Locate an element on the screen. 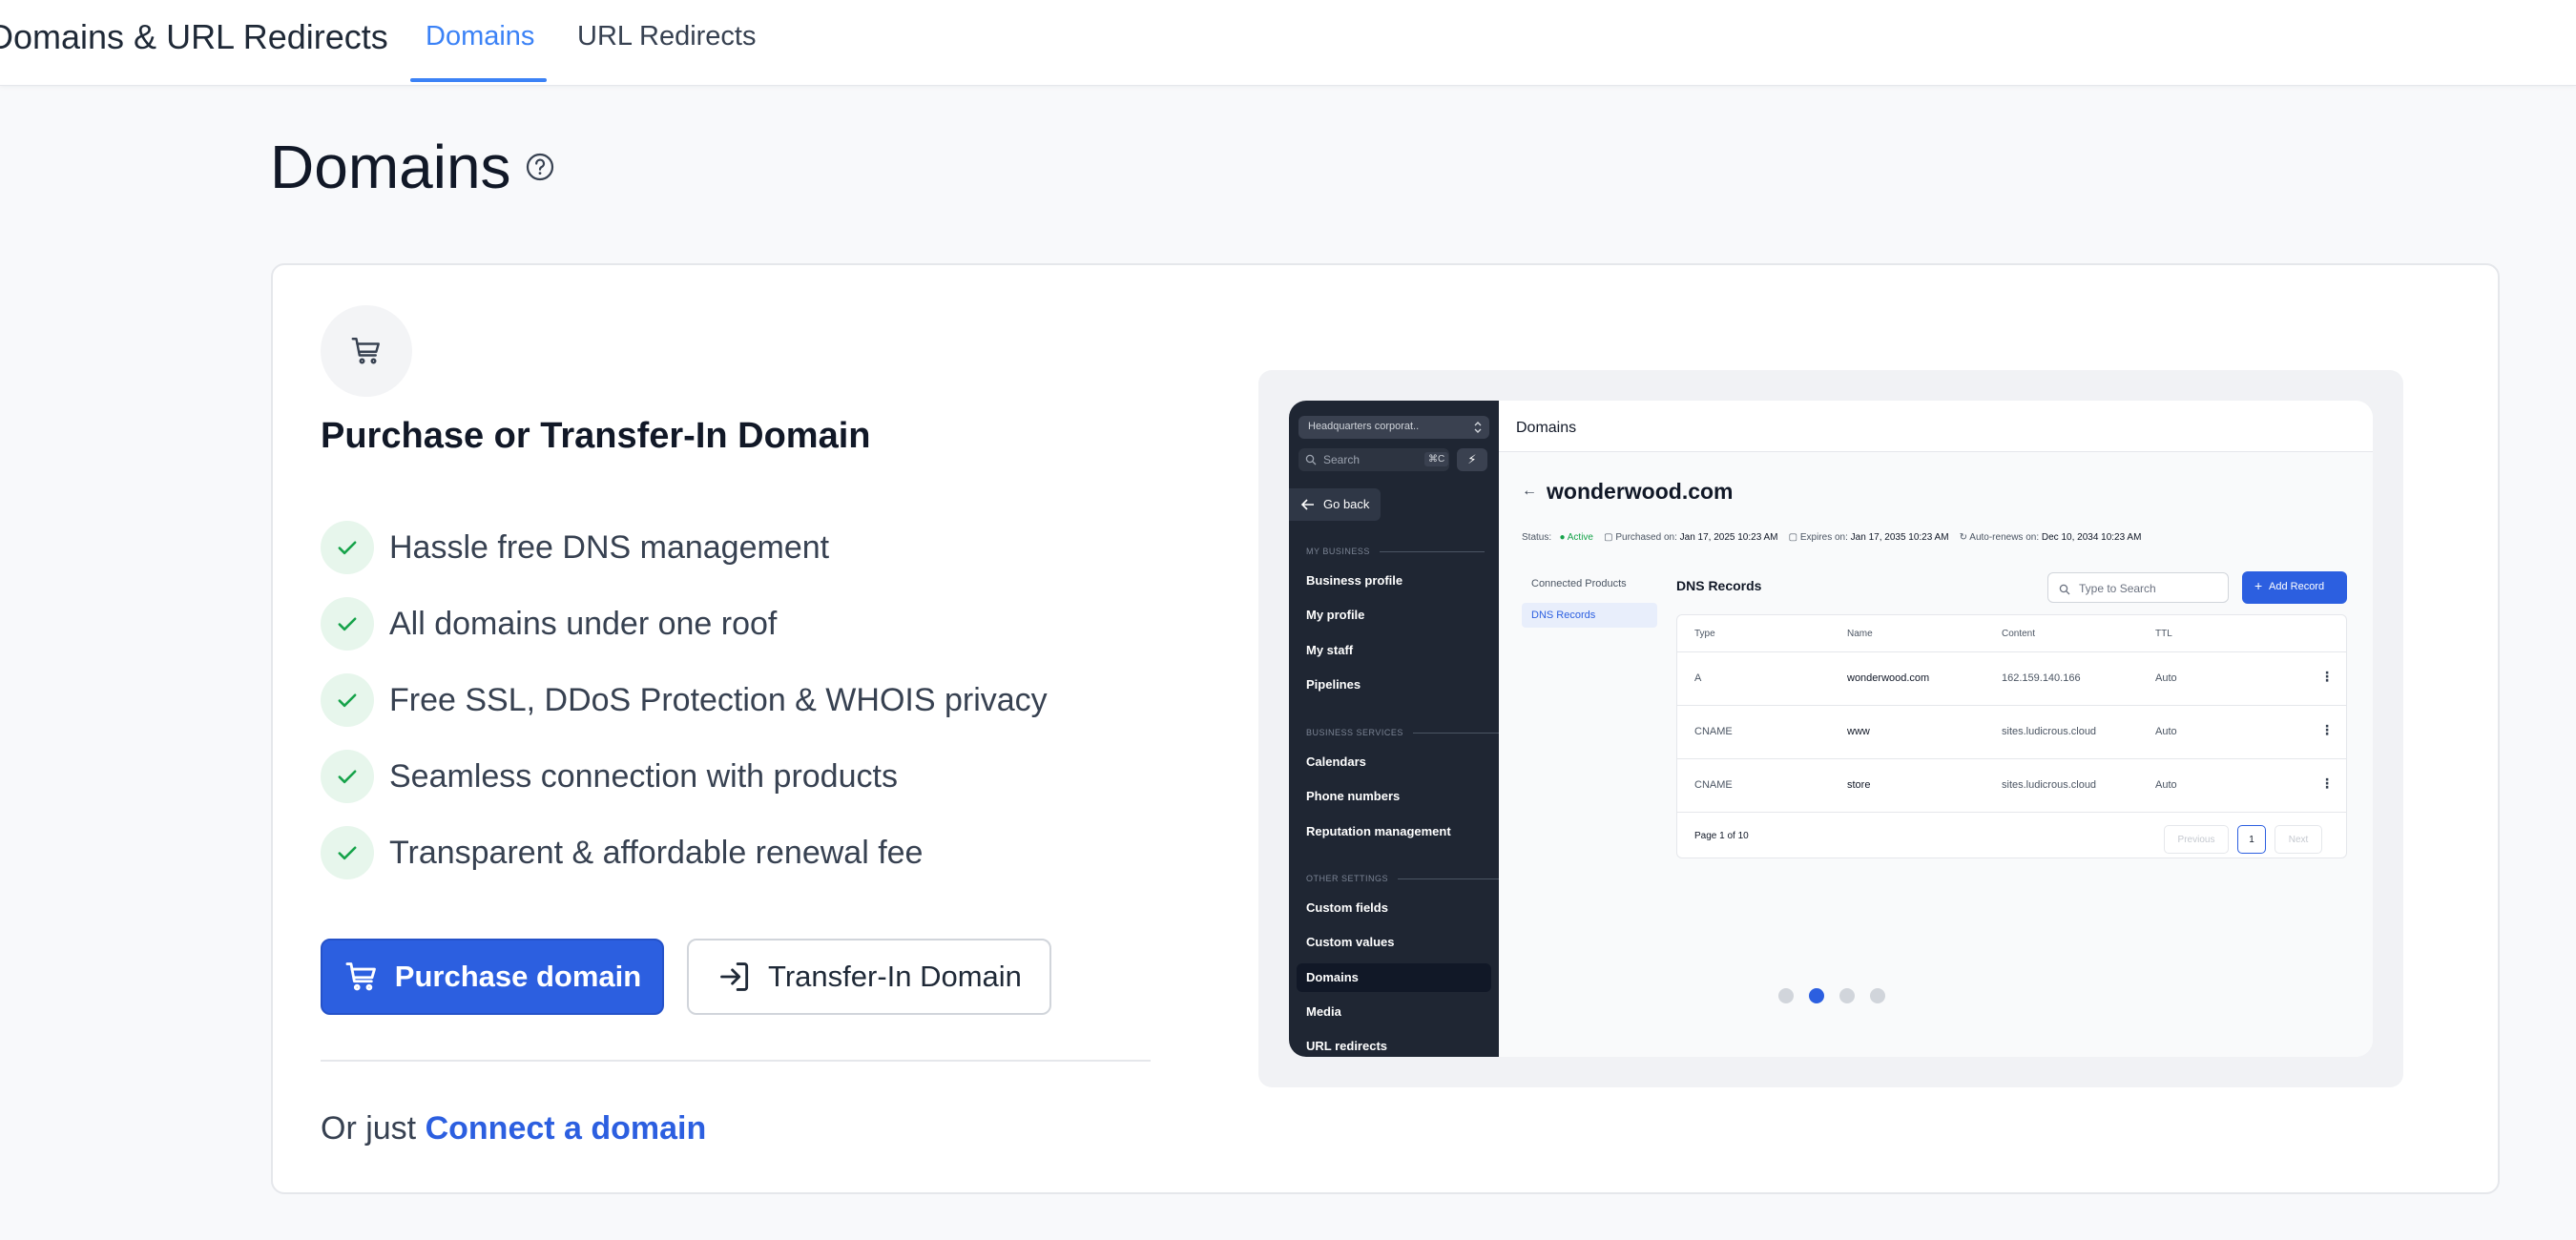  column-header: Name is located at coordinates (1860, 634).